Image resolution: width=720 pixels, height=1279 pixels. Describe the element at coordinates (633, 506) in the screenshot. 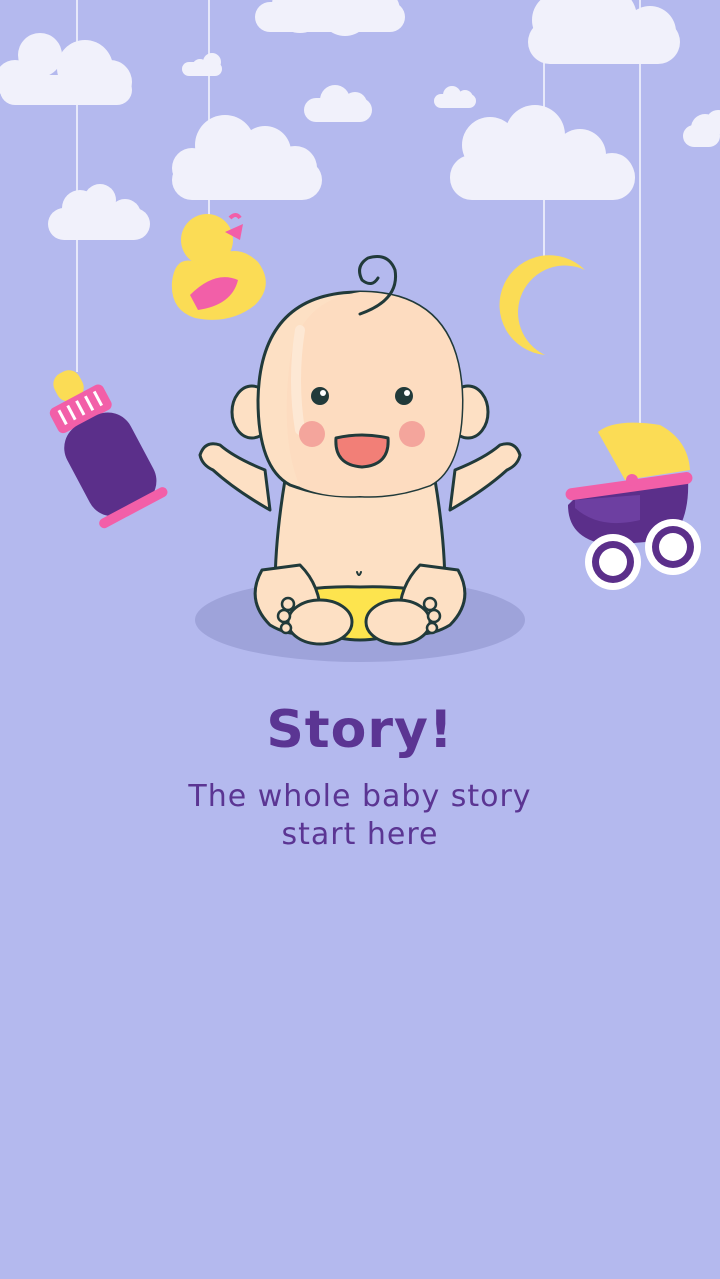

I see `stroller-icon` at that location.